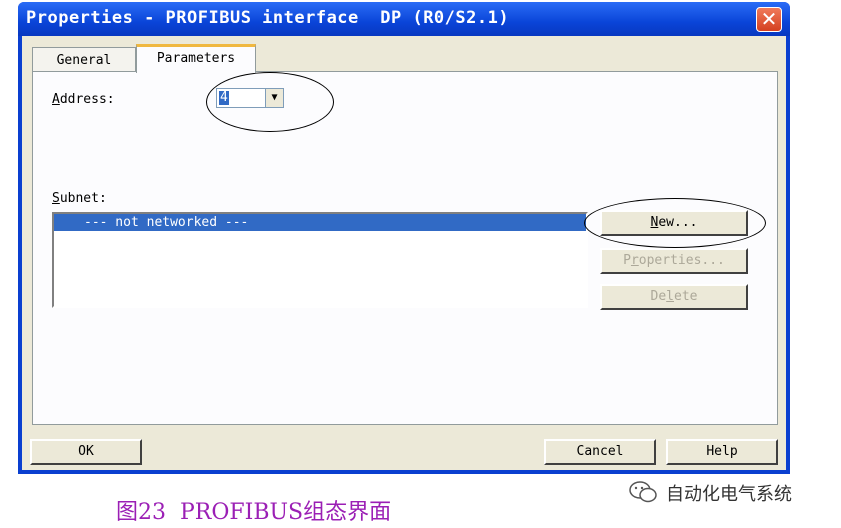 The height and width of the screenshot is (528, 841). I want to click on delete-button-rest: ete, so click(686, 296).